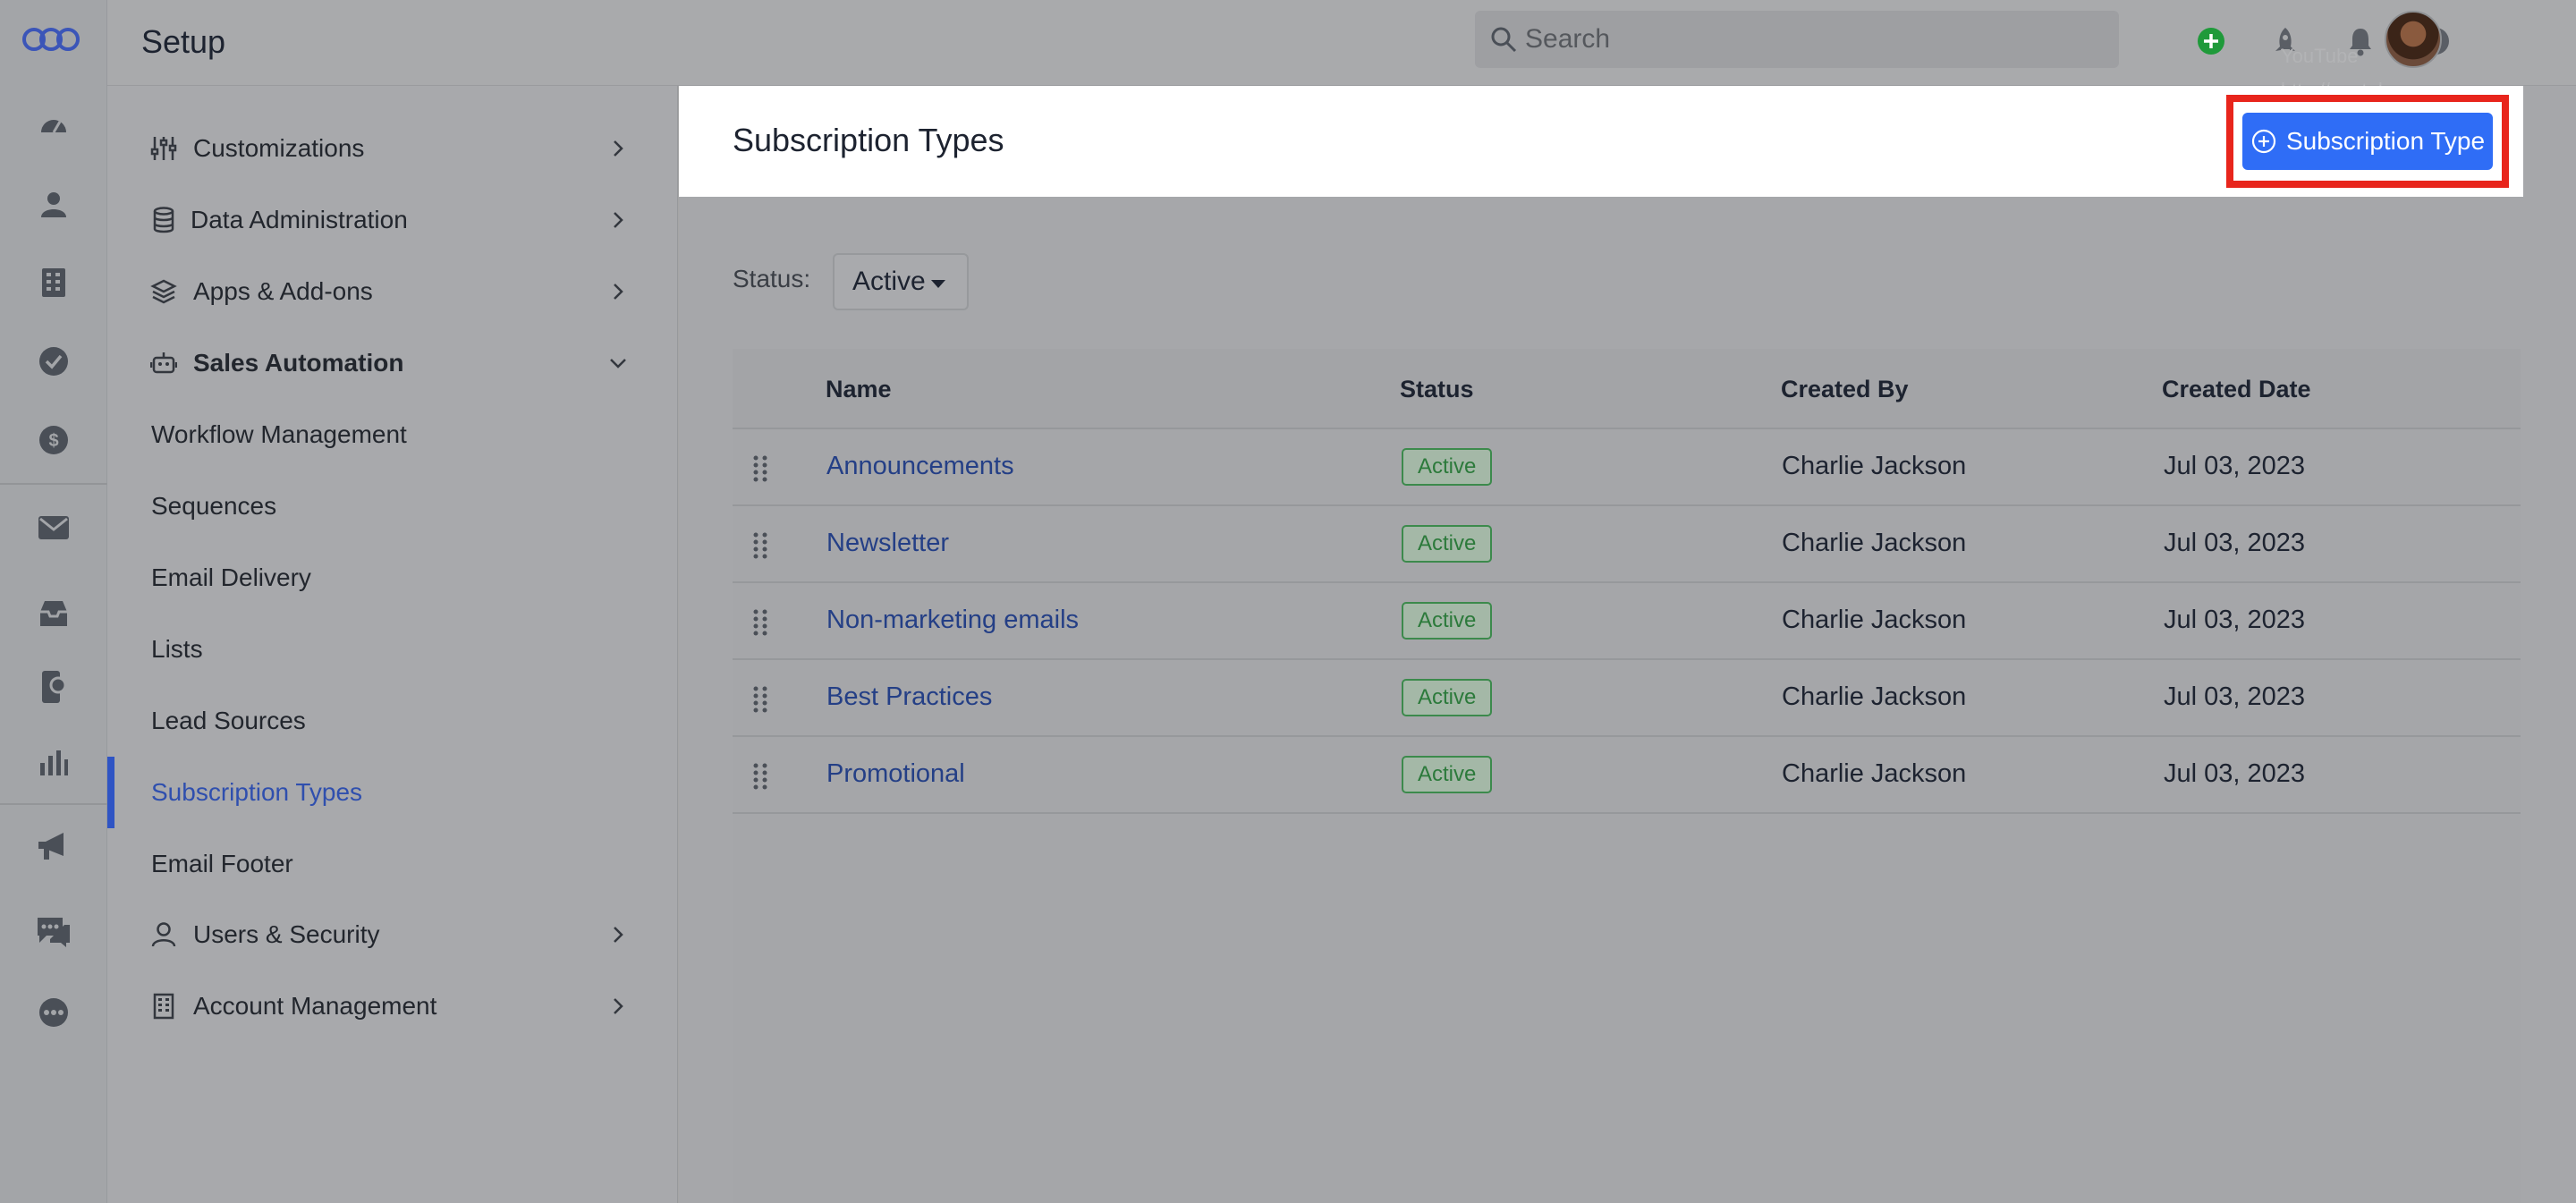  What do you see at coordinates (909, 697) in the screenshot?
I see `row-name-link: Best Practices` at bounding box center [909, 697].